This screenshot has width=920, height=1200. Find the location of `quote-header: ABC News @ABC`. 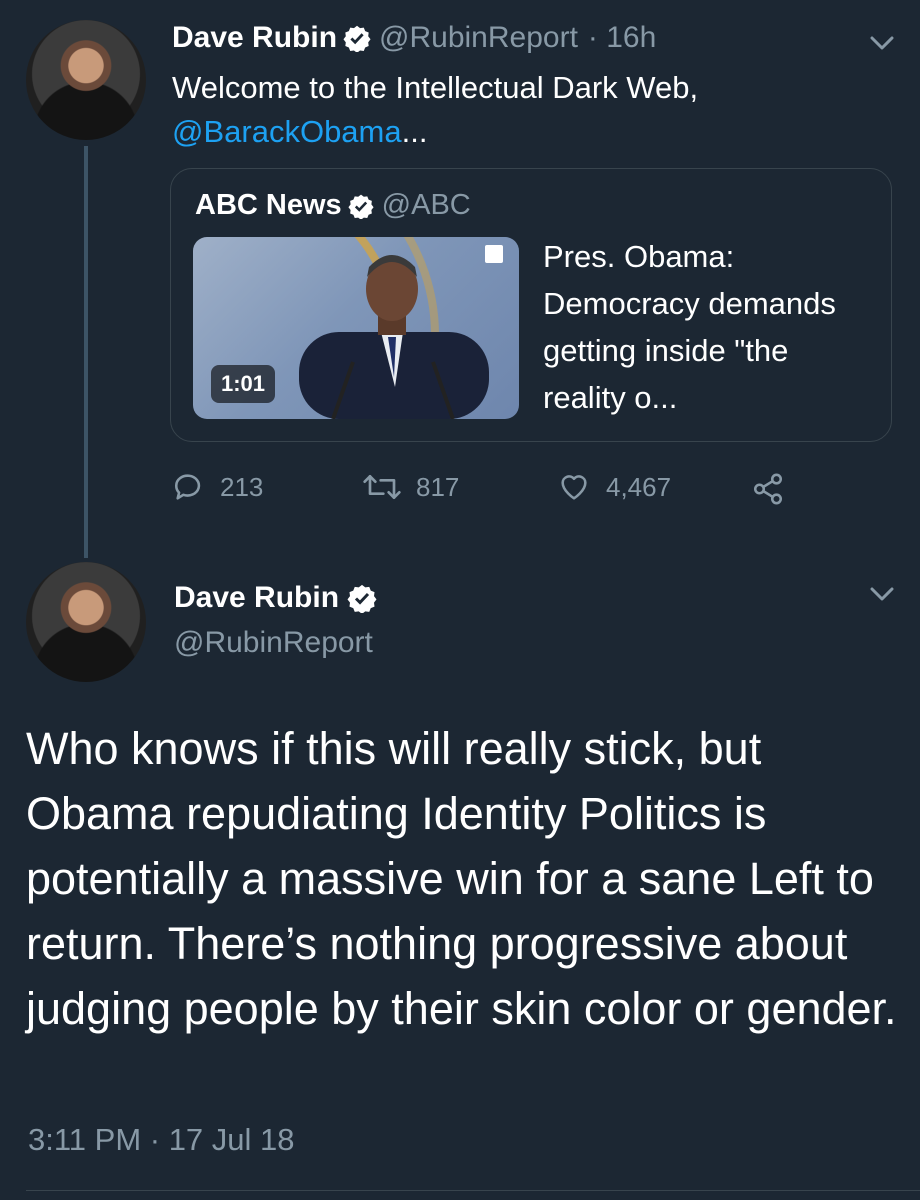

quote-header: ABC News @ABC is located at coordinates (333, 205).